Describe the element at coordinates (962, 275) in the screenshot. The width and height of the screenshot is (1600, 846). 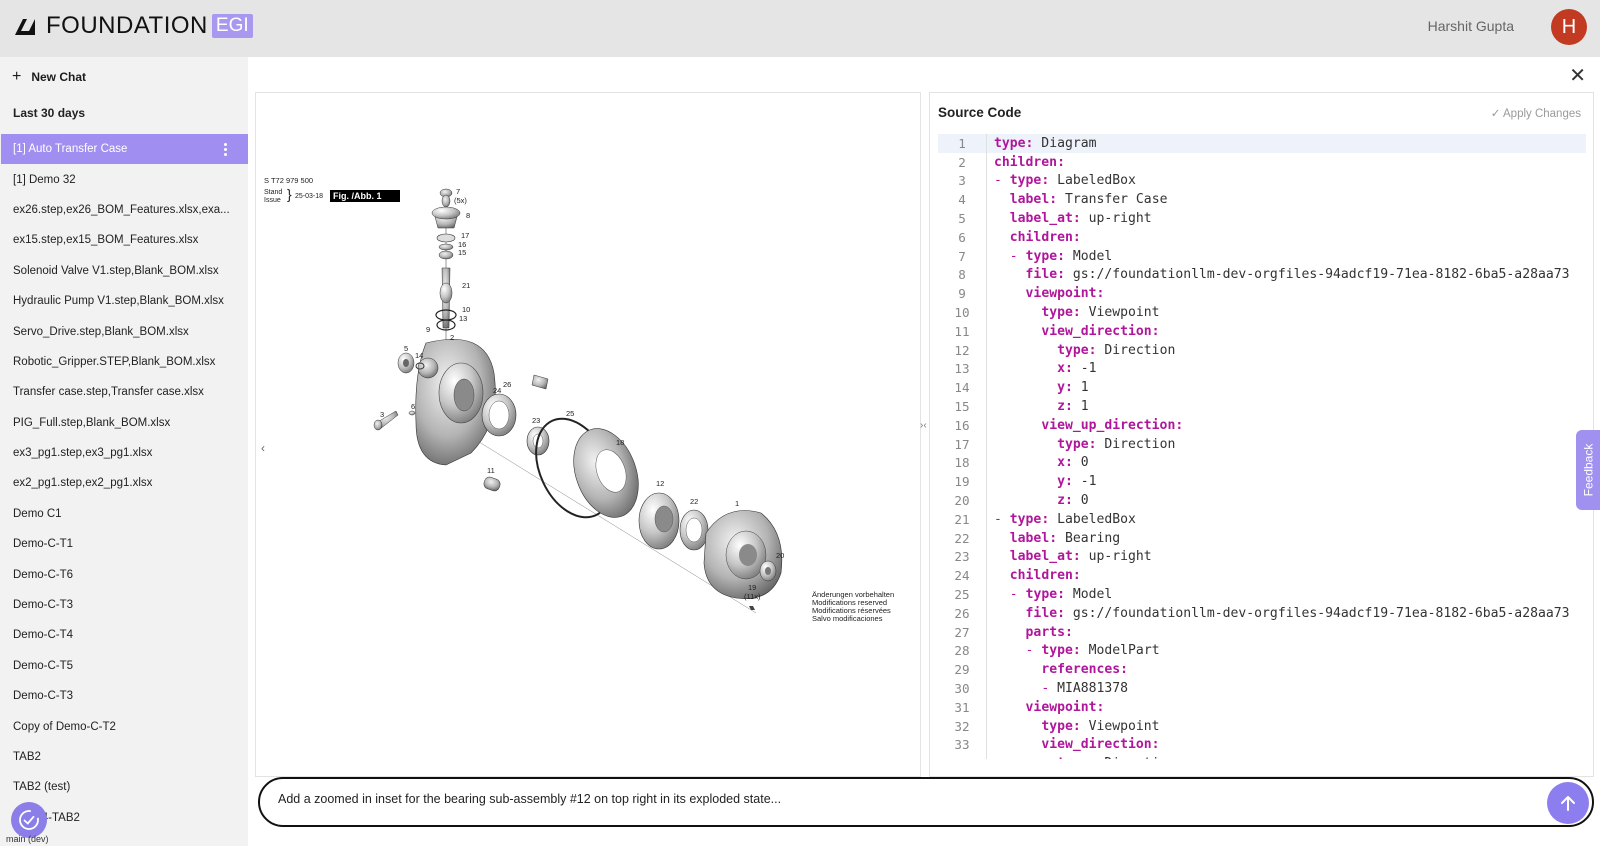
I see `line-number: 8` at that location.